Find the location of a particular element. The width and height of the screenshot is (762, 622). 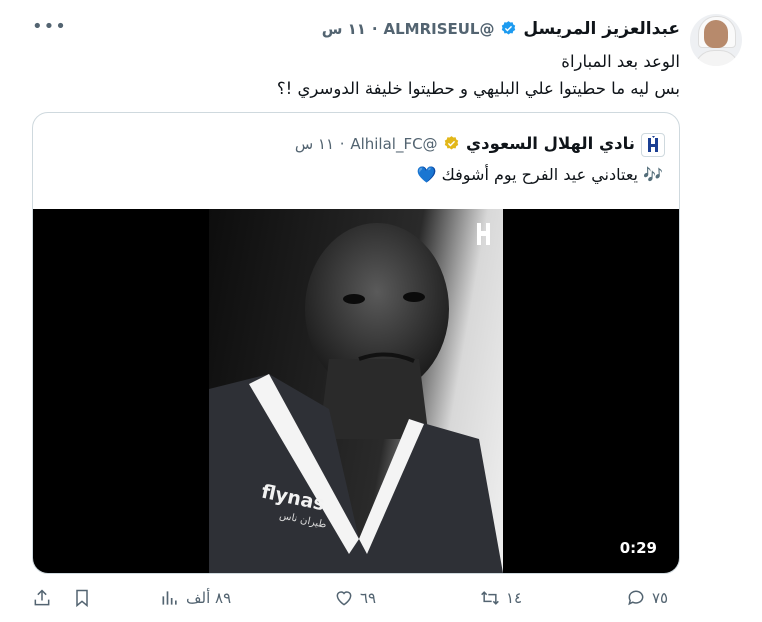

author-name: عبدالعزيز المريسل is located at coordinates (601, 29).